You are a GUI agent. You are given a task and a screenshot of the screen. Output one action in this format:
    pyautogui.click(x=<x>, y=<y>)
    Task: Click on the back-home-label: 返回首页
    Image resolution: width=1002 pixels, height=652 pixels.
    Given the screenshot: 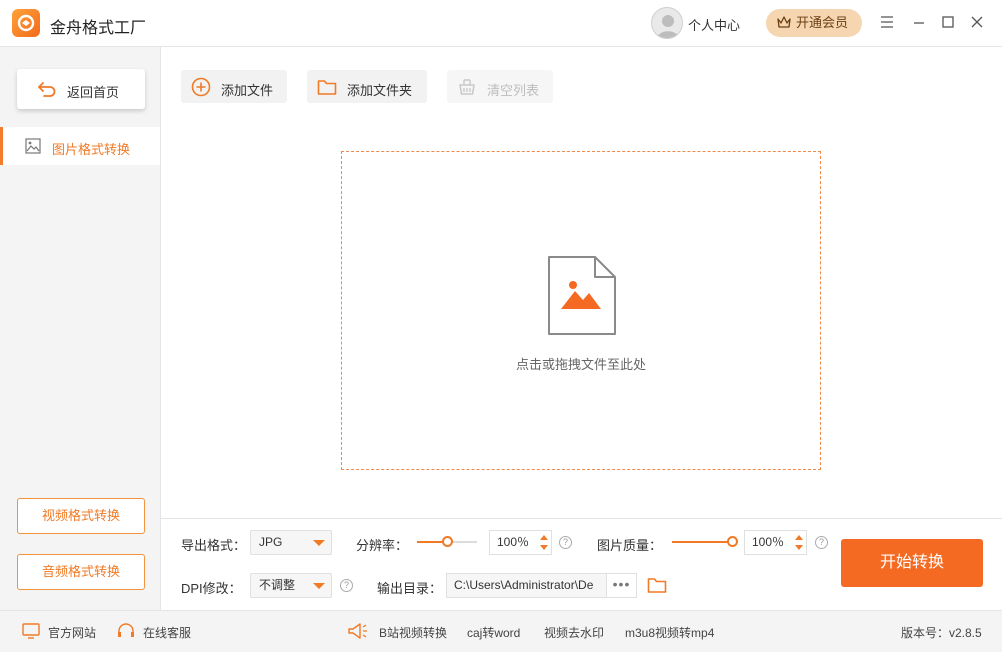 What is the action you would take?
    pyautogui.click(x=93, y=92)
    